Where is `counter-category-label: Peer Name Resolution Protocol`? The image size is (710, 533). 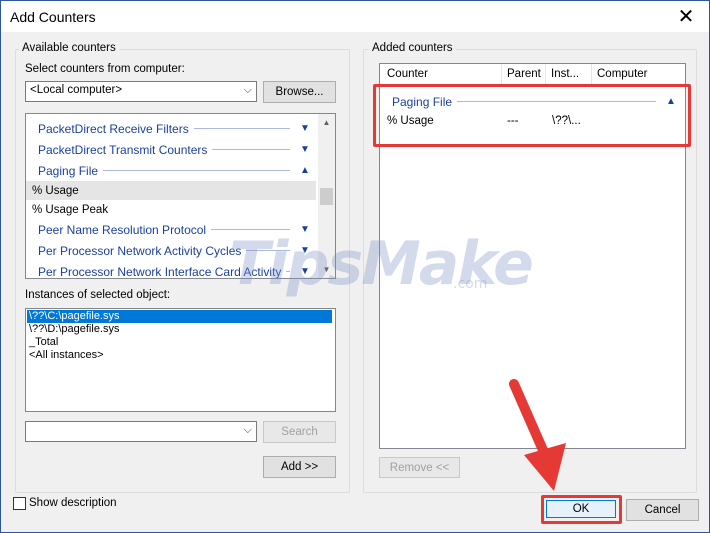
counter-category-label: Peer Name Resolution Protocol is located at coordinates (122, 229).